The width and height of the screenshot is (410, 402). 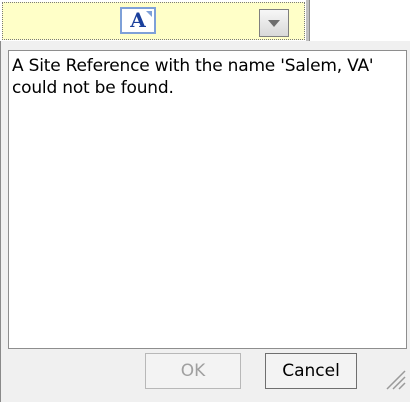 I want to click on formatting-toolbar: A, so click(x=153, y=21).